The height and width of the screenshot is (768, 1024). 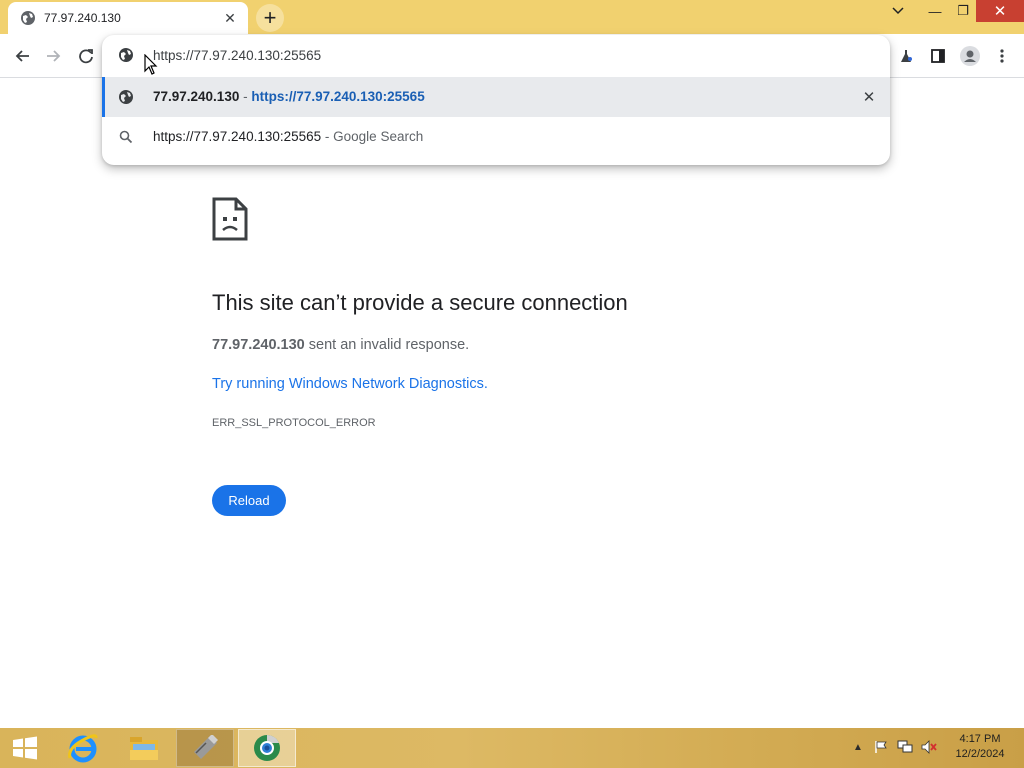 I want to click on suggestion-query: https://77.97.240.130:25565, so click(x=237, y=136).